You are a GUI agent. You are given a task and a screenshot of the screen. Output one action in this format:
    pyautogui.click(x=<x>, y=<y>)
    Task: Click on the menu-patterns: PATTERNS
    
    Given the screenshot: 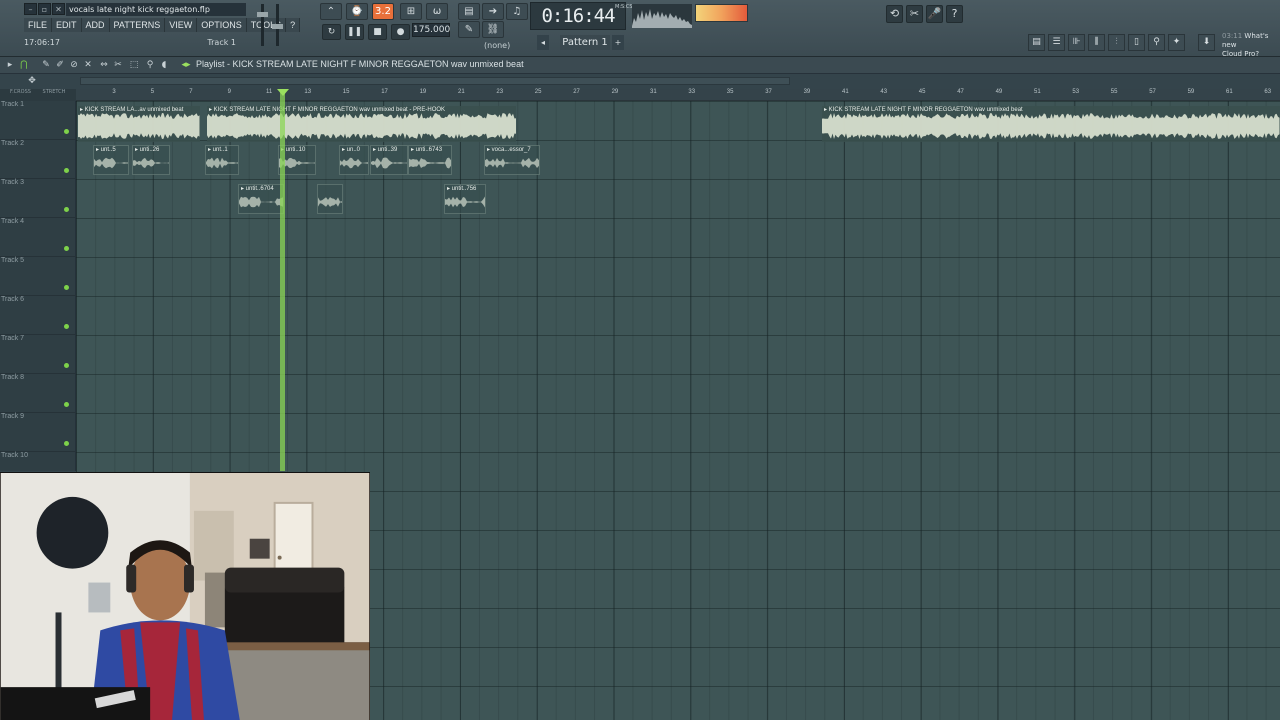 What is the action you would take?
    pyautogui.click(x=137, y=25)
    